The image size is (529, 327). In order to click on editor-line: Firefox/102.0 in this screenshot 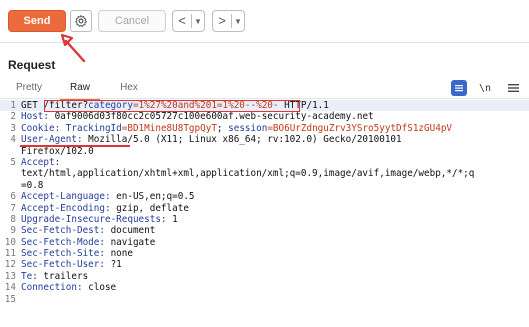, I will do `click(264, 151)`.